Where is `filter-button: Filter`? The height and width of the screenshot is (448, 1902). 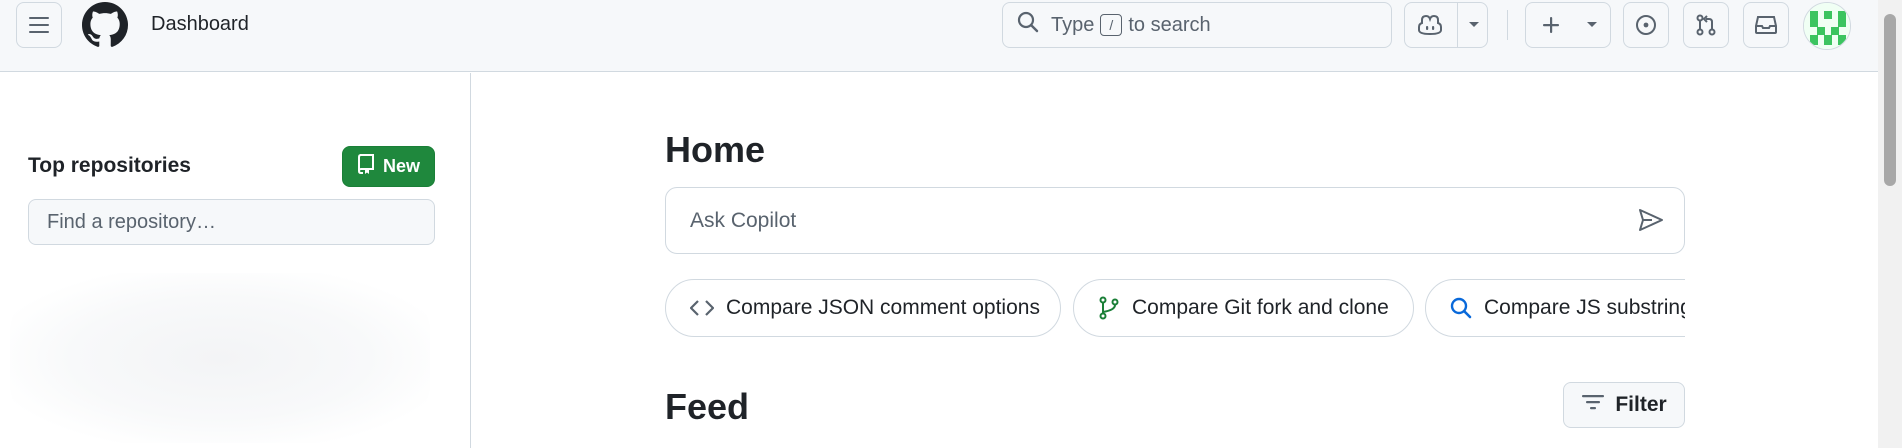 filter-button: Filter is located at coordinates (1624, 405).